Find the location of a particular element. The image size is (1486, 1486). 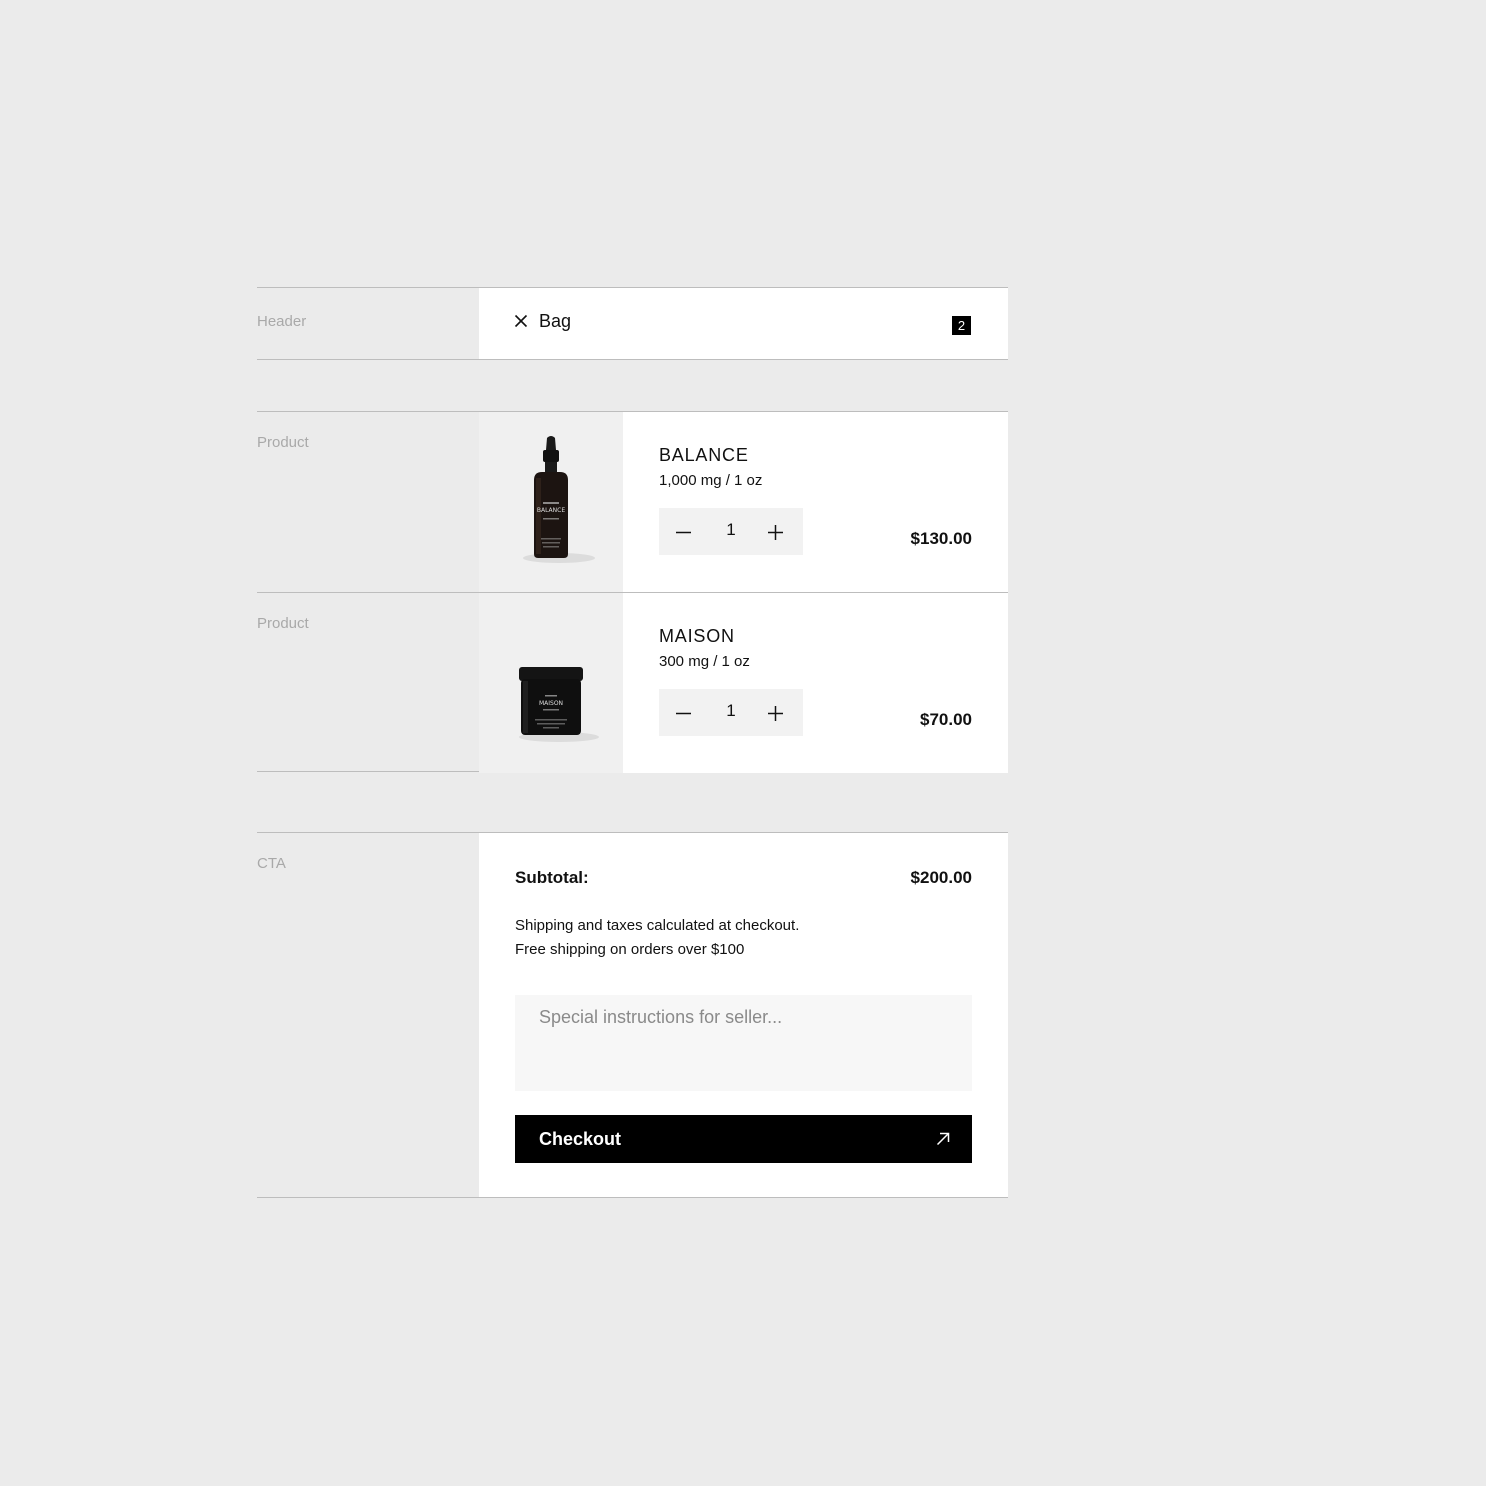

bottle-label-text: BALANCE is located at coordinates (551, 510).